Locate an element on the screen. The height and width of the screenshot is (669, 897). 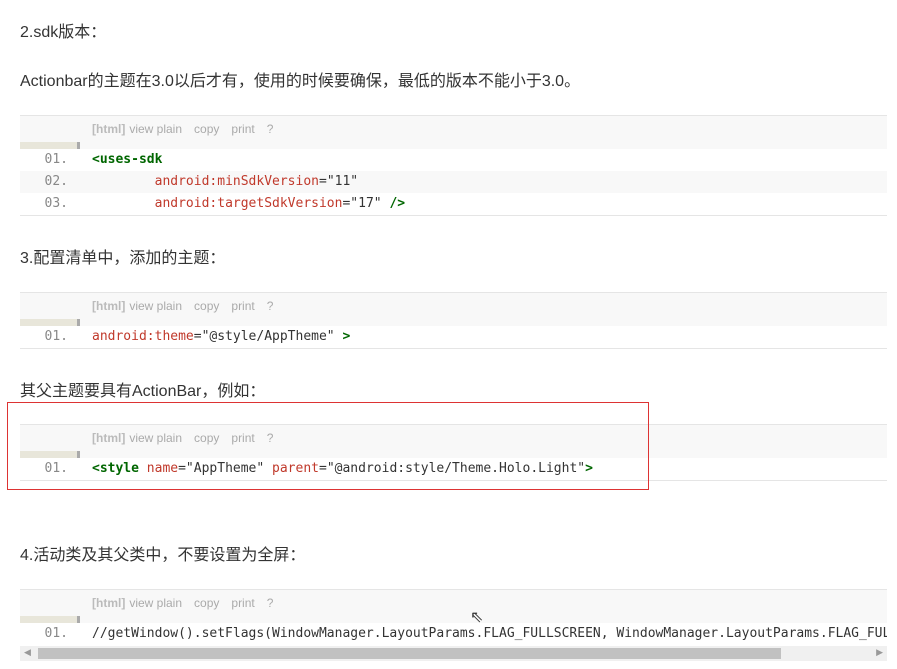
code-line: 01. <uses-sdk is located at coordinates (453, 160).